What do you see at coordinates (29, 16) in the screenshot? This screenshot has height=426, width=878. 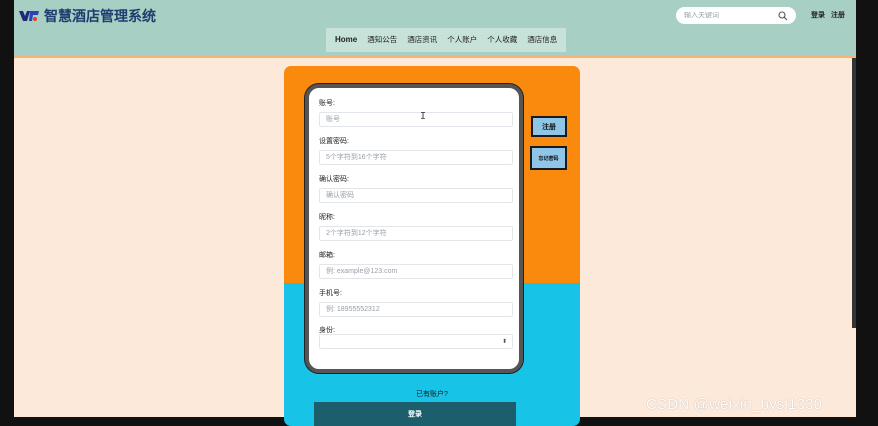 I see `hotel-logo-icon` at bounding box center [29, 16].